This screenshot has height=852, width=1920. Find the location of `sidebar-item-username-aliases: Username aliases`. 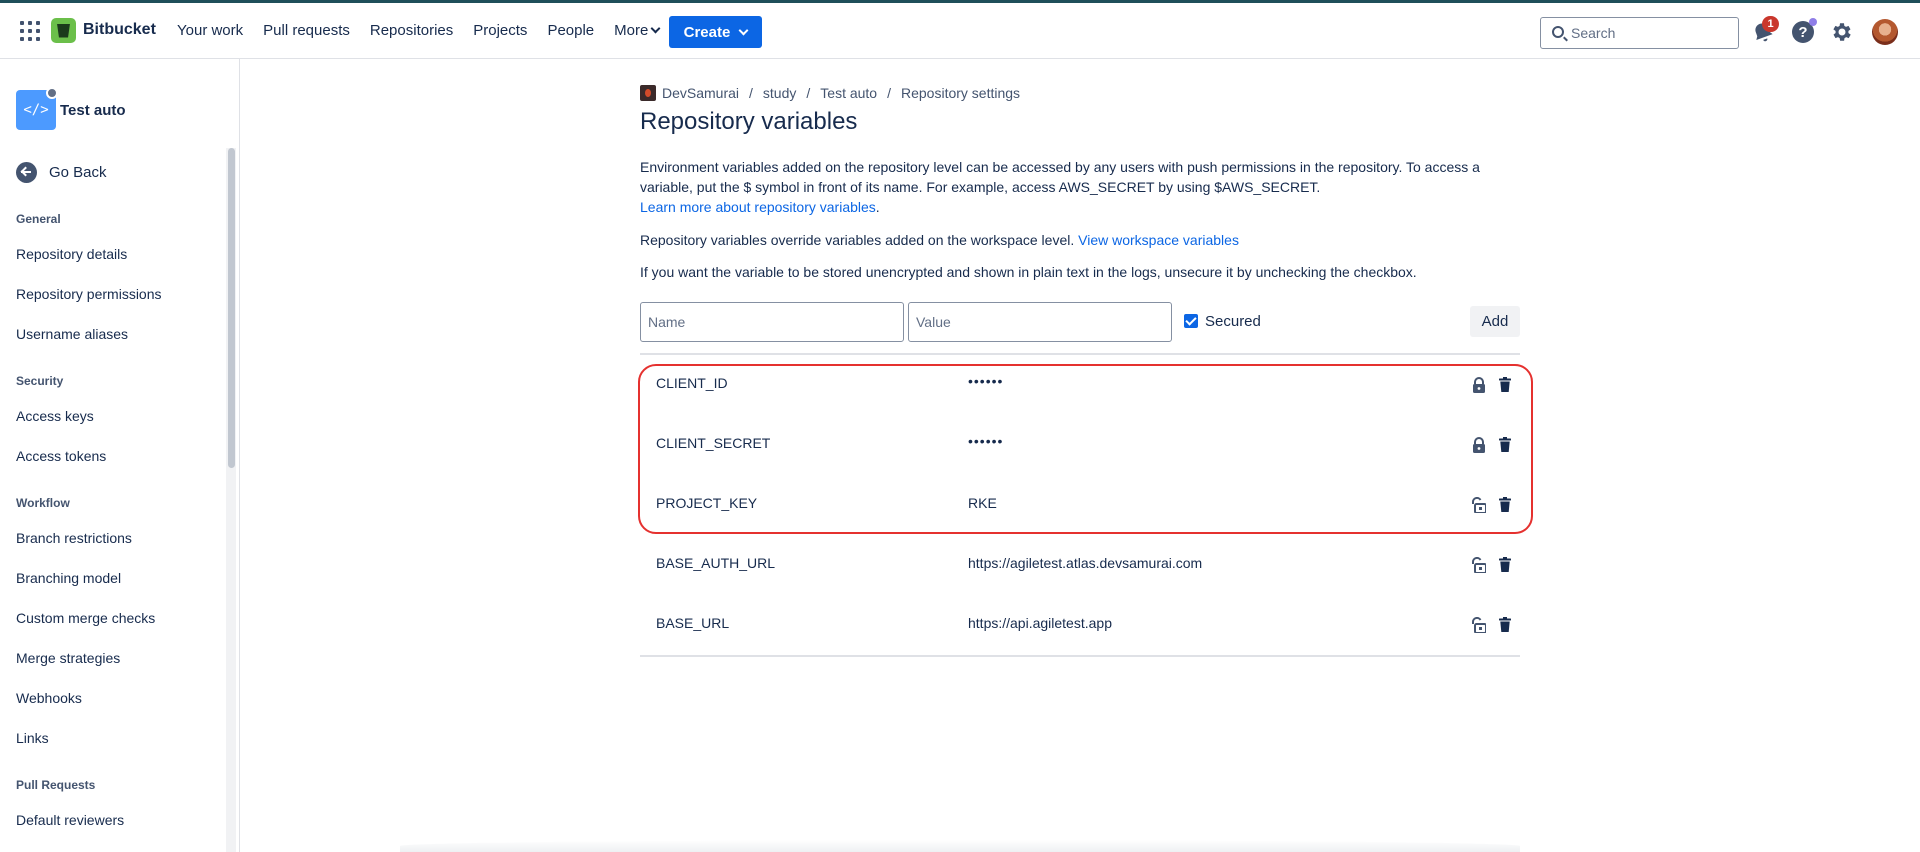

sidebar-item-username-aliases: Username aliases is located at coordinates (72, 334).